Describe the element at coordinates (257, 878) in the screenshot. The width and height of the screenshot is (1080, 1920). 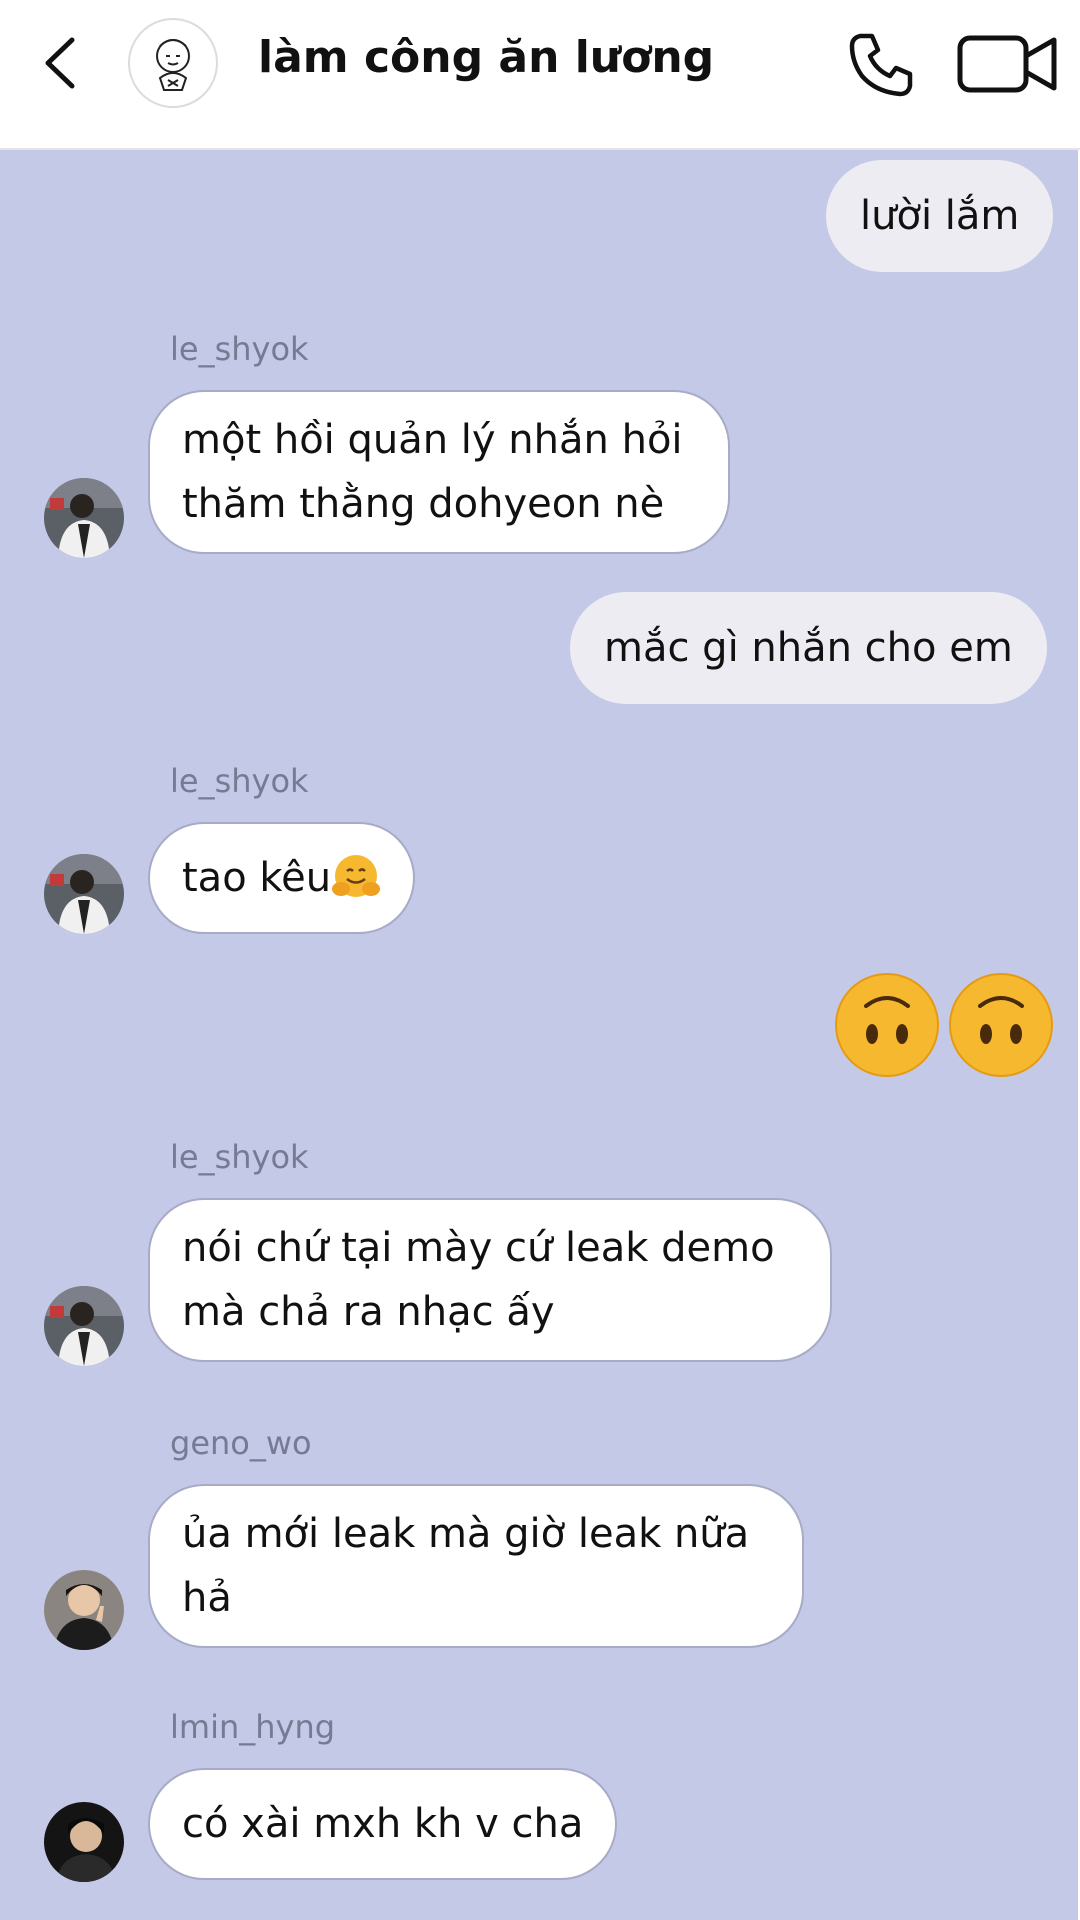
I see `message-text: tao kêu` at that location.